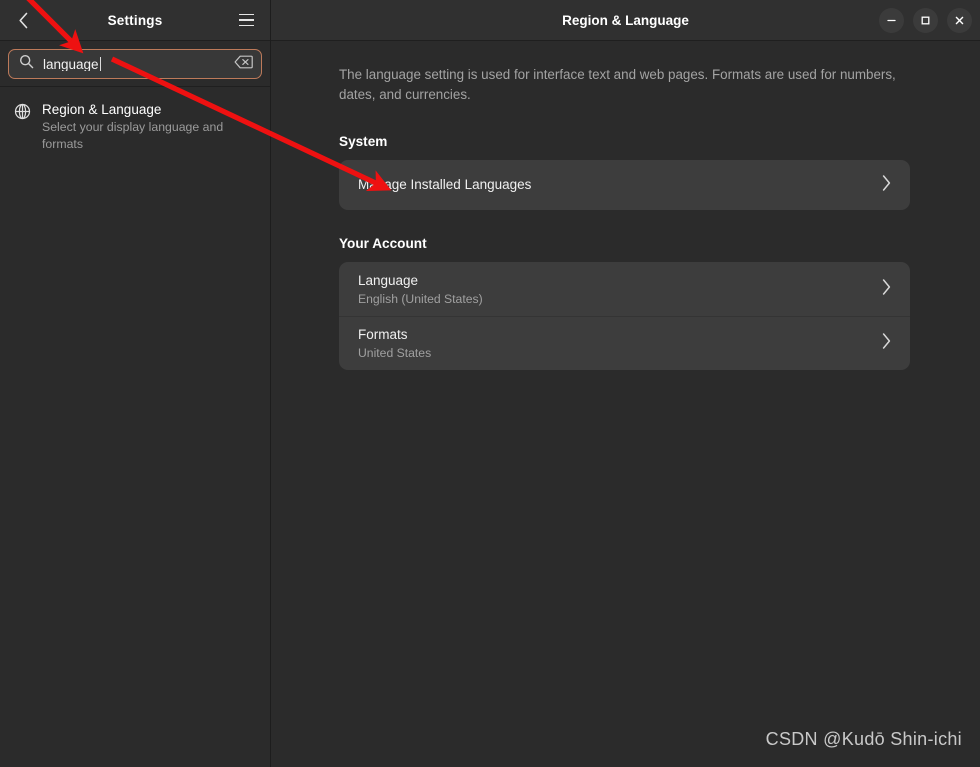  I want to click on globe-icon, so click(22, 114).